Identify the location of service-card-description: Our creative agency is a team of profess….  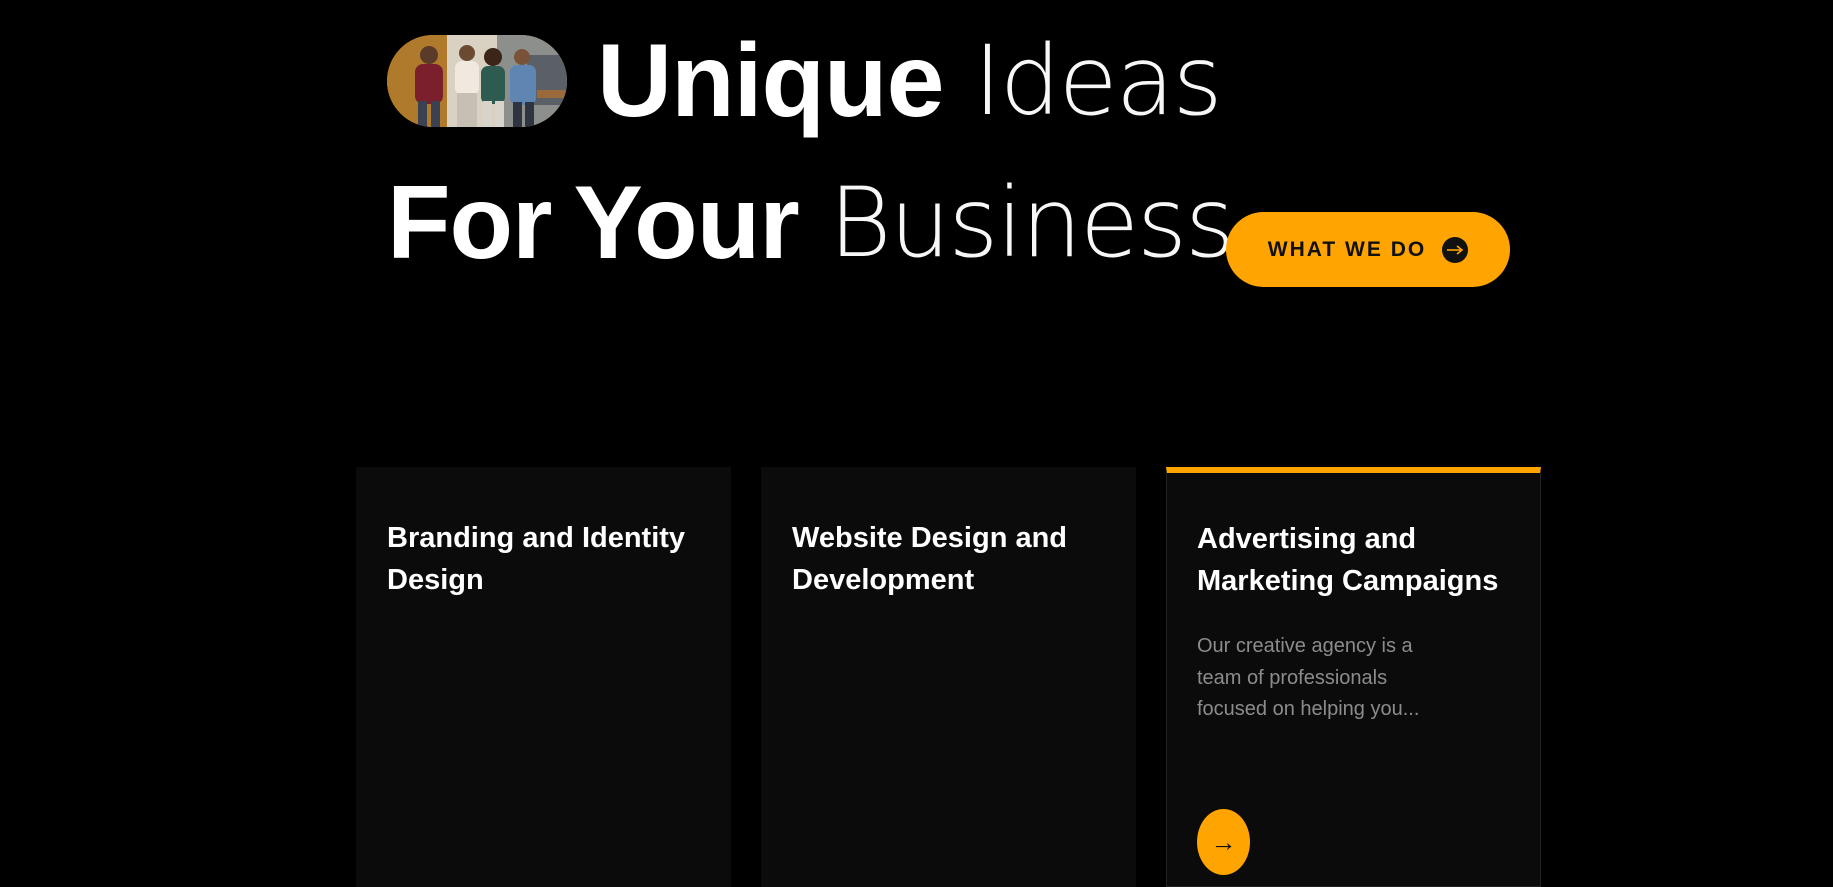
(1308, 677).